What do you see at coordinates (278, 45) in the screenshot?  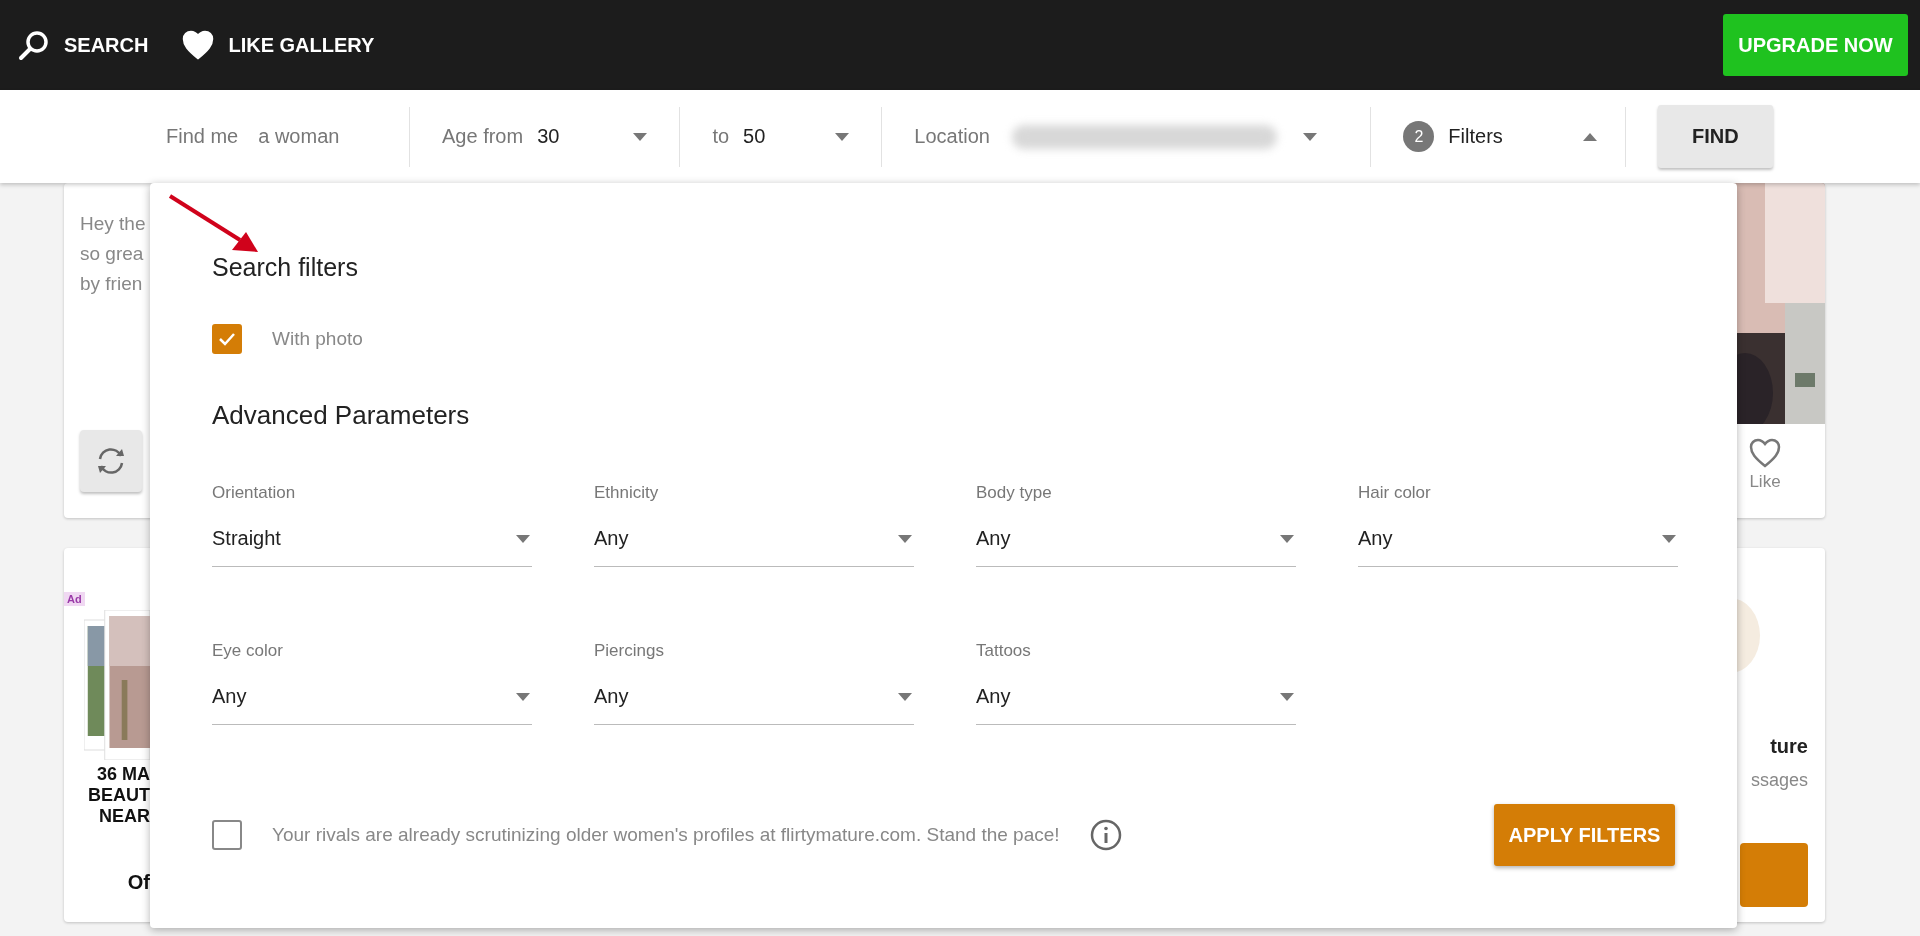 I see `nav-link: LIKE GALLERY` at bounding box center [278, 45].